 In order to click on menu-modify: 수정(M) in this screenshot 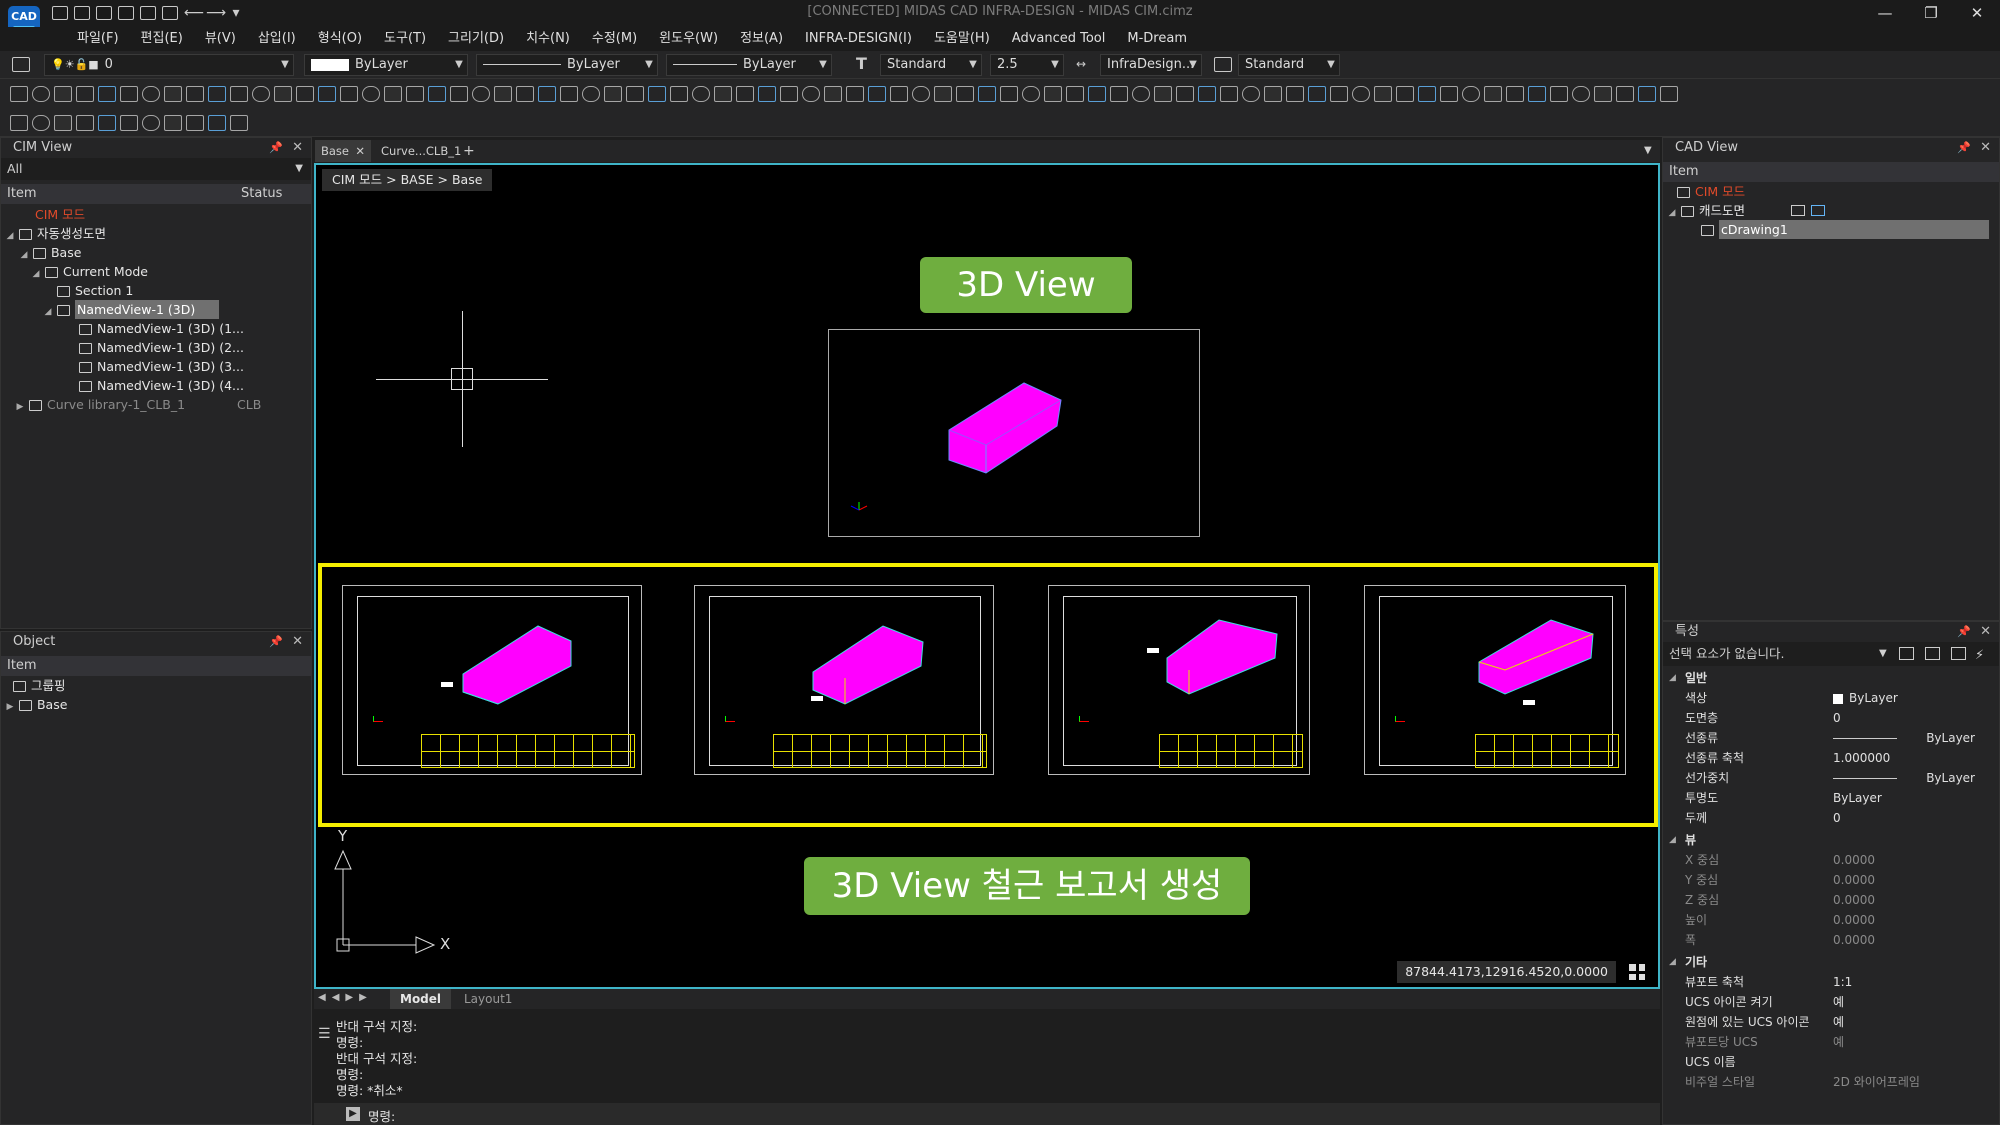, I will do `click(614, 39)`.